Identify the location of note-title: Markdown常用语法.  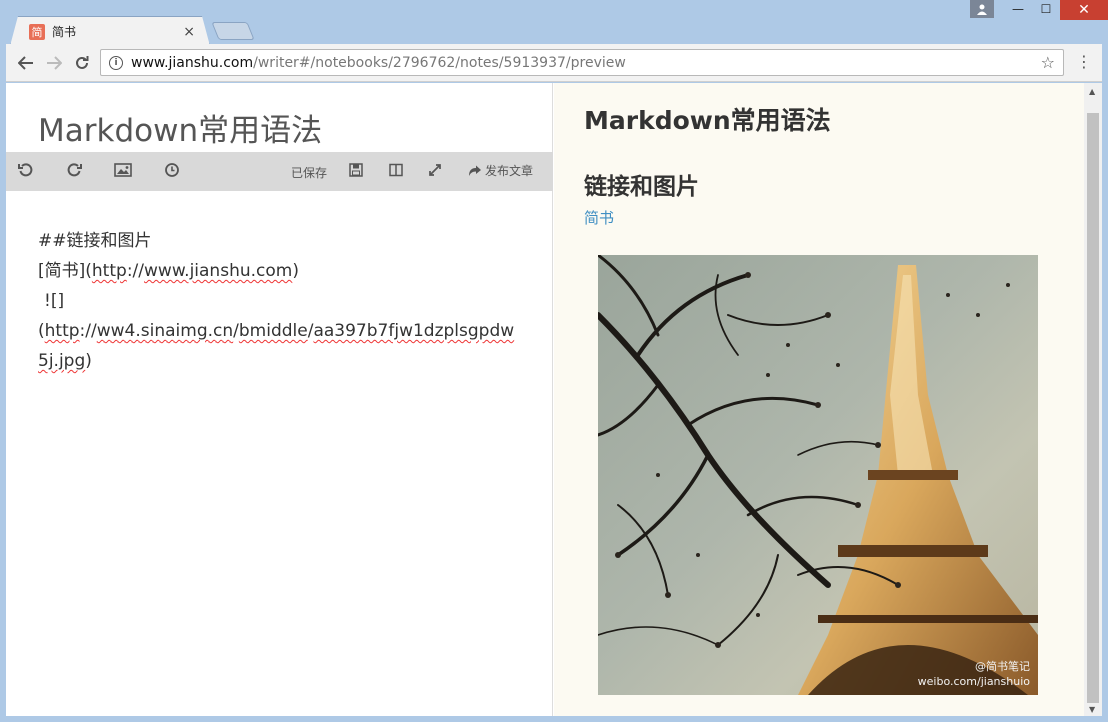
(180, 127).